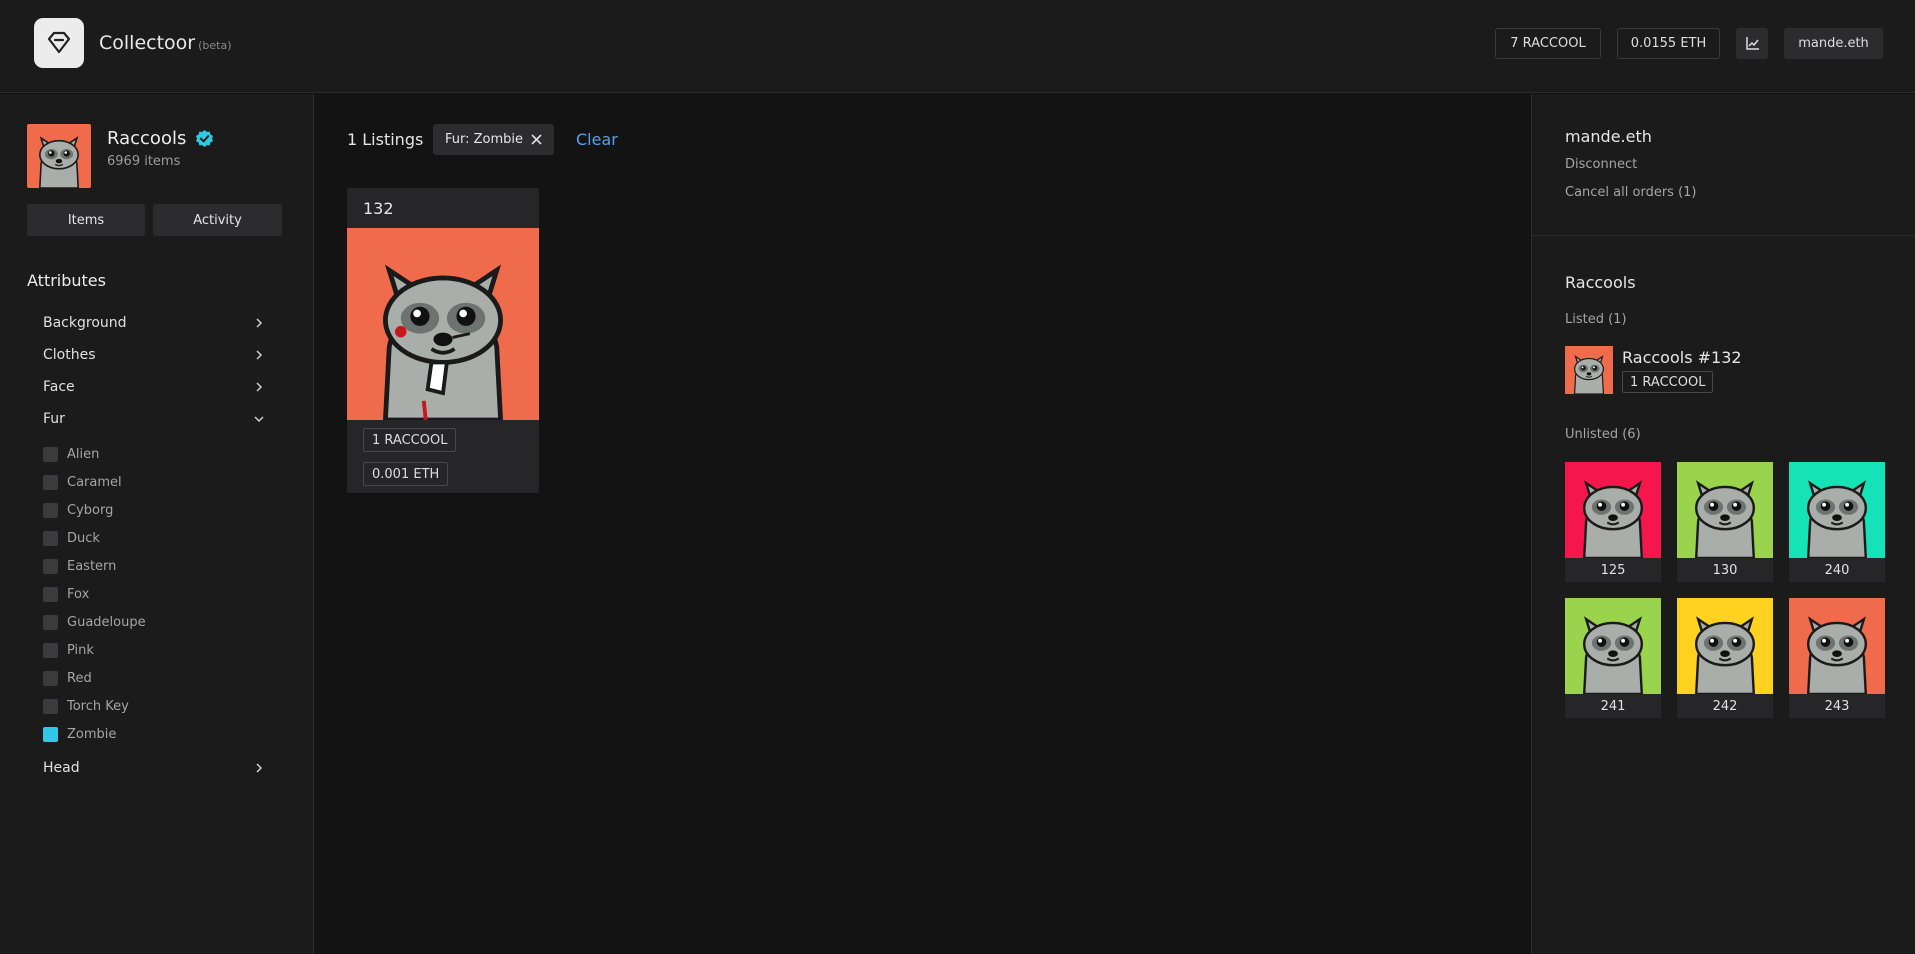 The width and height of the screenshot is (1915, 954). Describe the element at coordinates (154, 768) in the screenshot. I see `attribute-head: Head` at that location.